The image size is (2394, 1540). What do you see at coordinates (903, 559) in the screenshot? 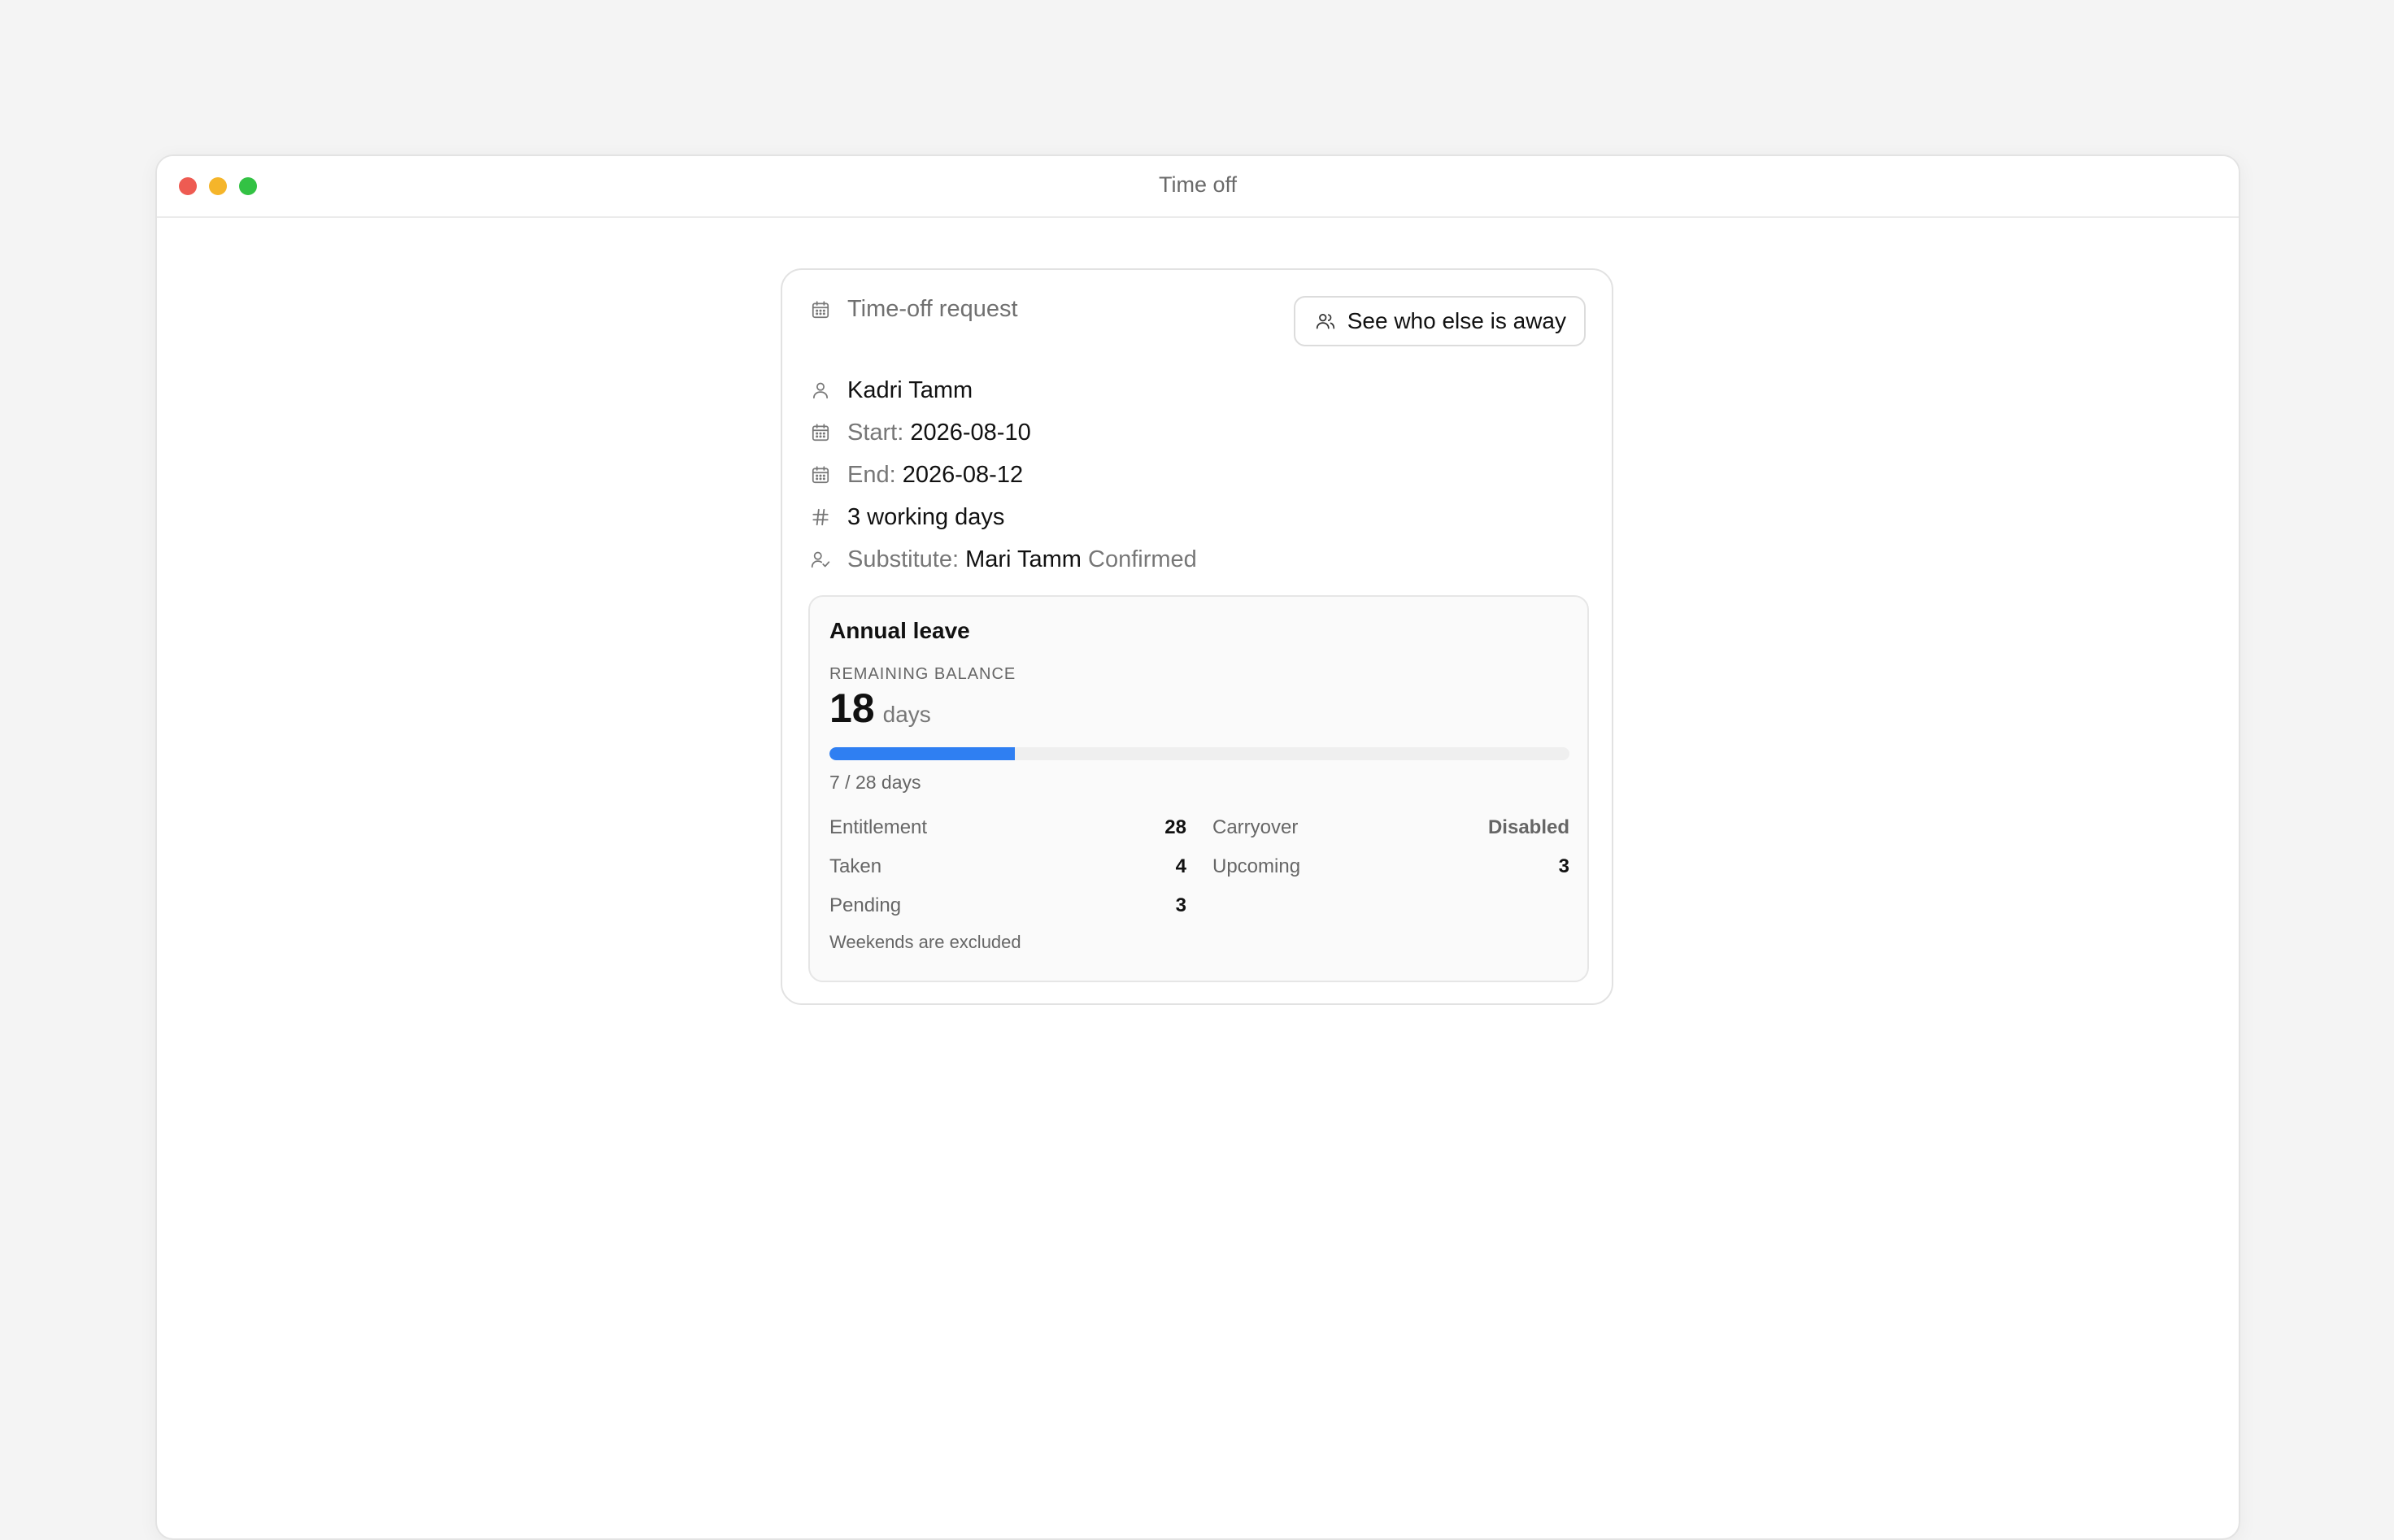
I see `substitute-label: Substitute:` at bounding box center [903, 559].